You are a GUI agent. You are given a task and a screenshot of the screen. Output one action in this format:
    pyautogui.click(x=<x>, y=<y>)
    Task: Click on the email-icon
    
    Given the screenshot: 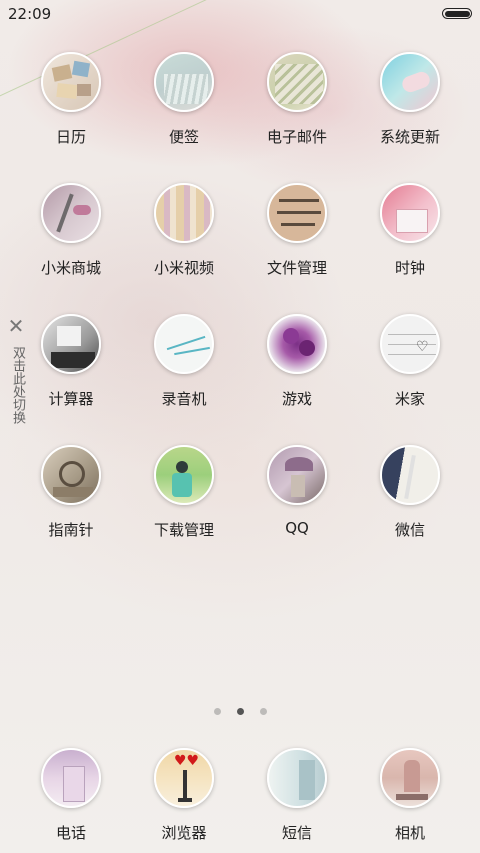 What is the action you would take?
    pyautogui.click(x=297, y=82)
    